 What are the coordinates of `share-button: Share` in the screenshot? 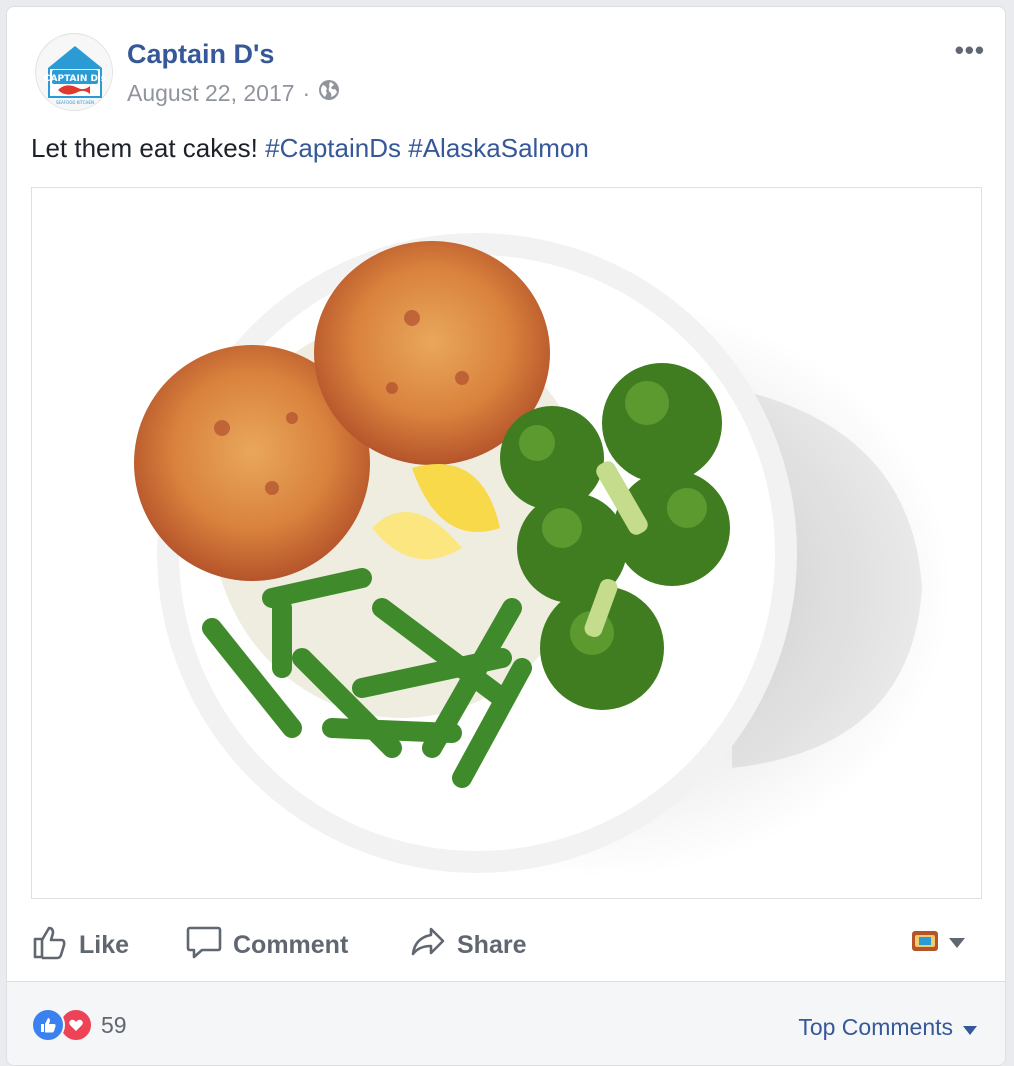 It's located at (467, 945).